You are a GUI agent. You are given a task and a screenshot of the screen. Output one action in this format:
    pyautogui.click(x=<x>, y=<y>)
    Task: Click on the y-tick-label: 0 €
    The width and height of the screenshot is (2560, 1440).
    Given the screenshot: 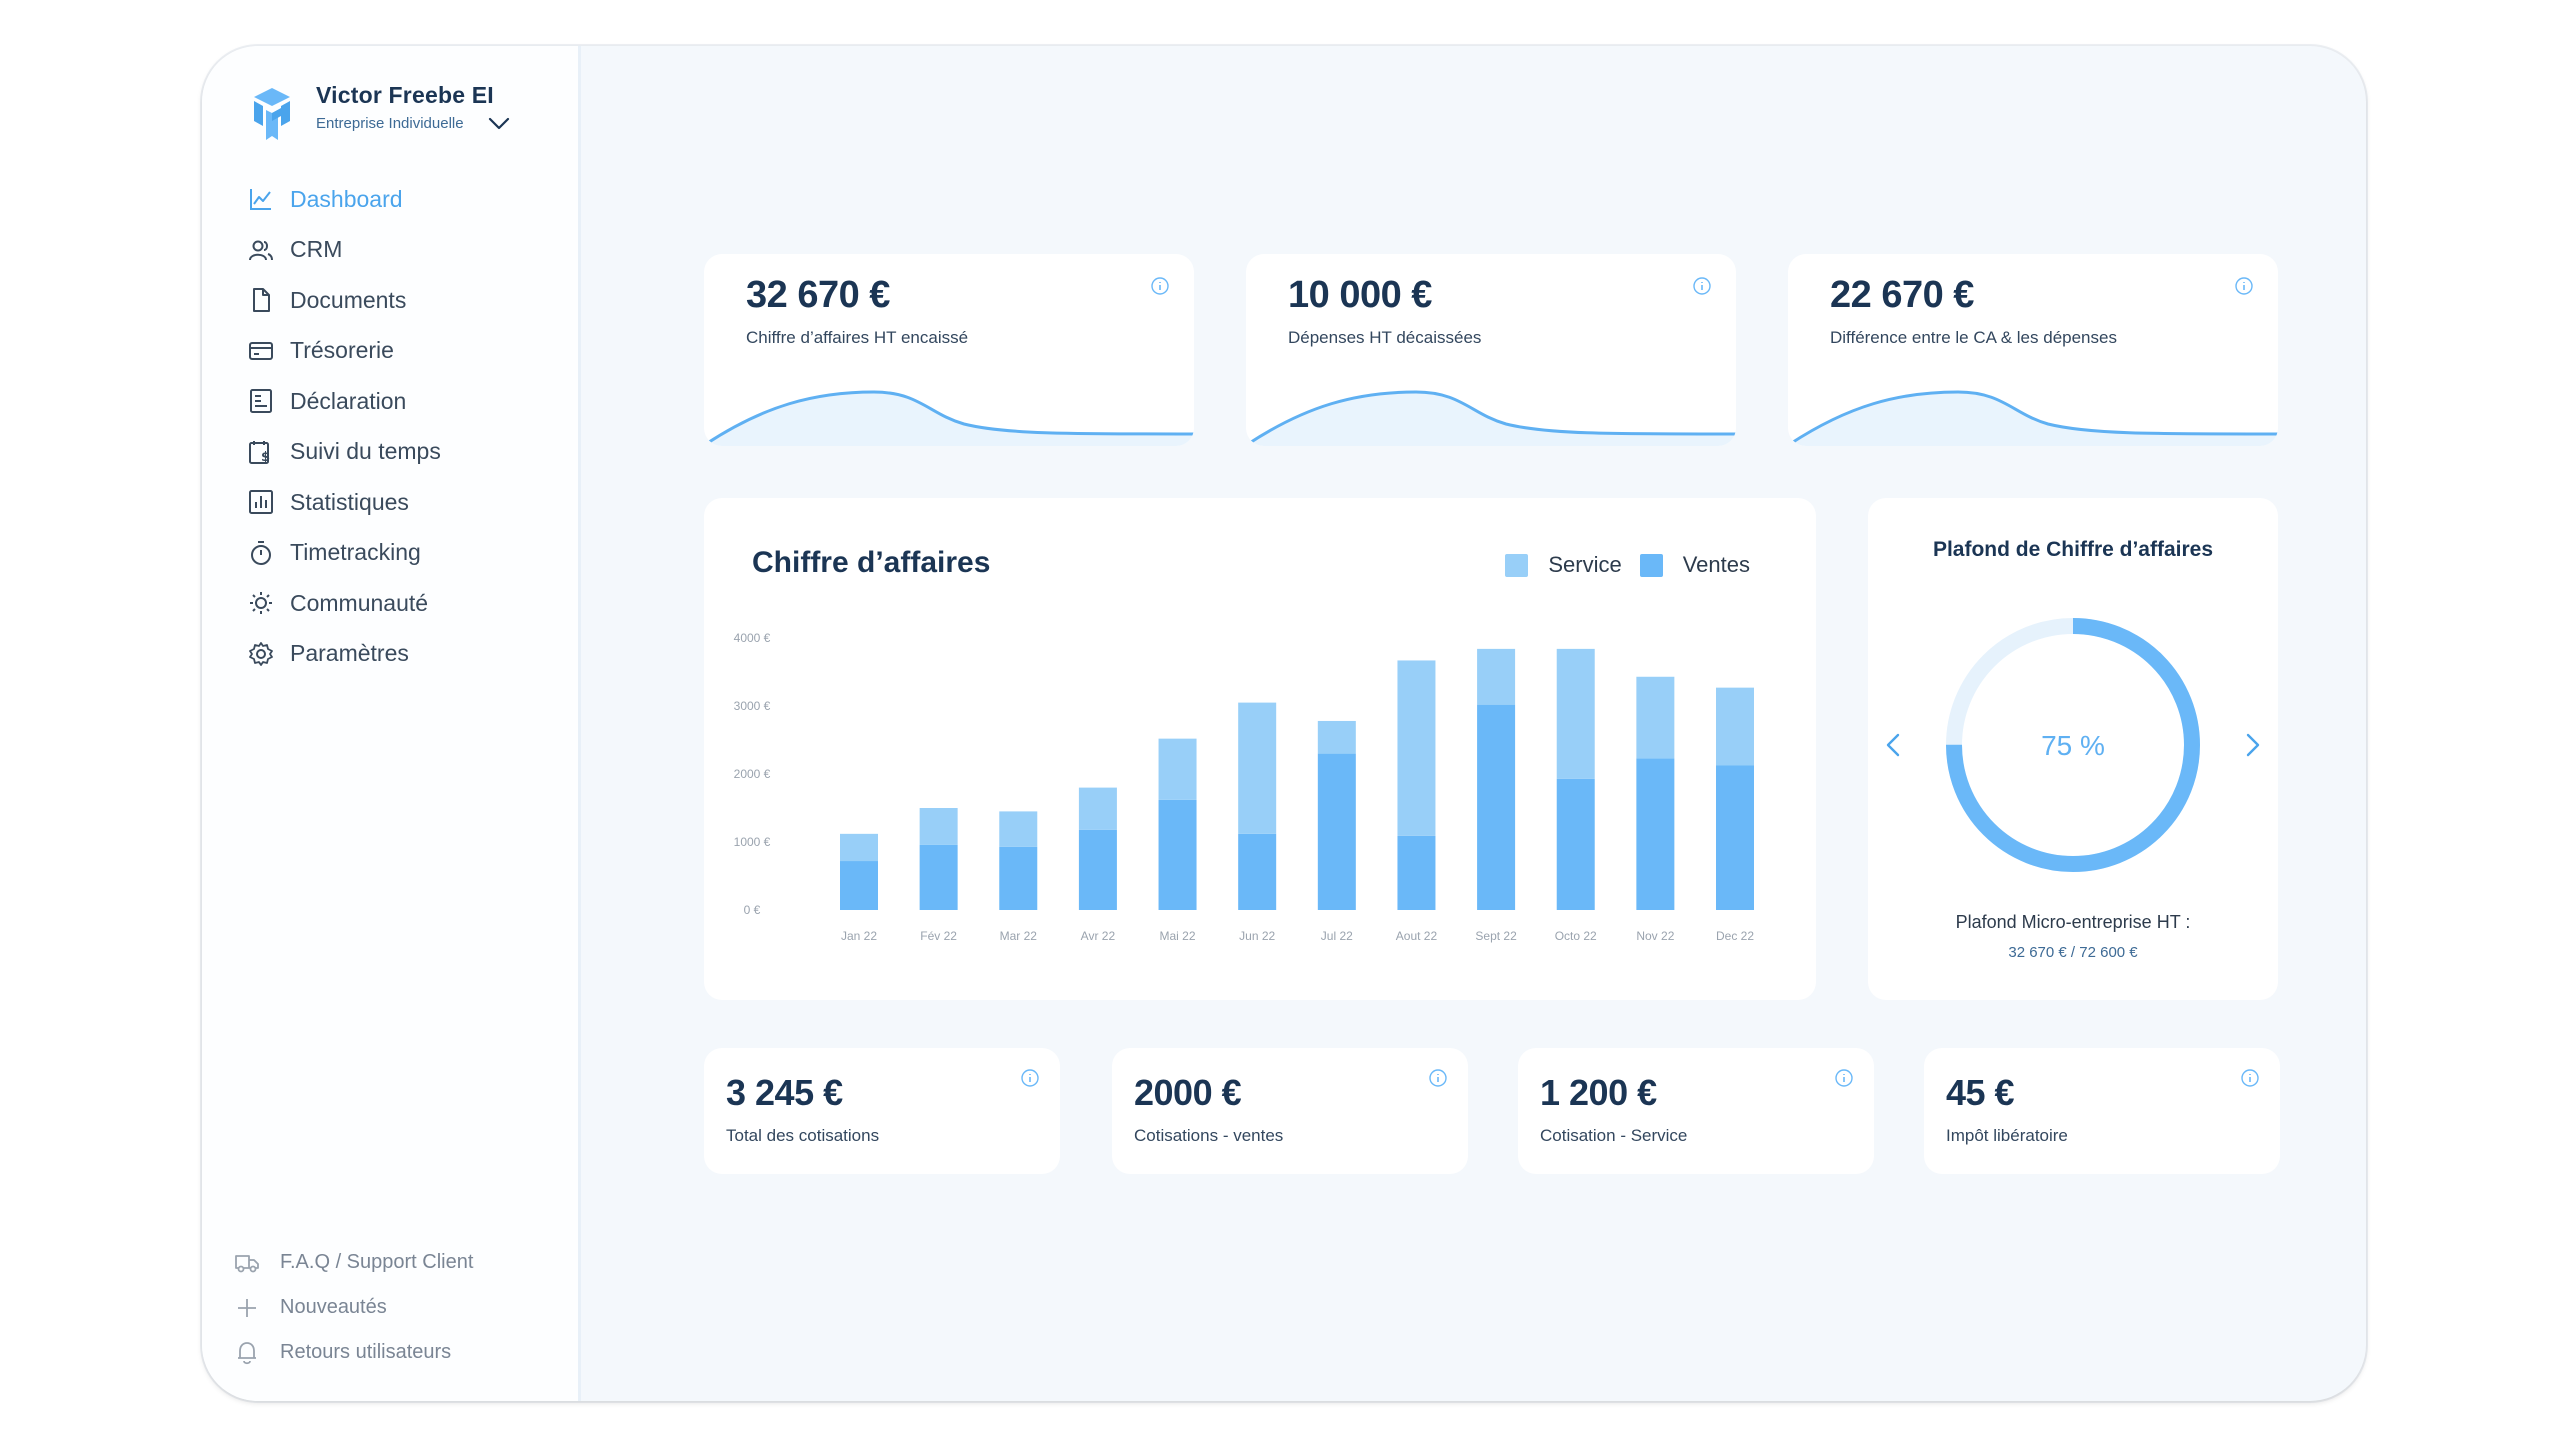 What is the action you would take?
    pyautogui.click(x=752, y=910)
    